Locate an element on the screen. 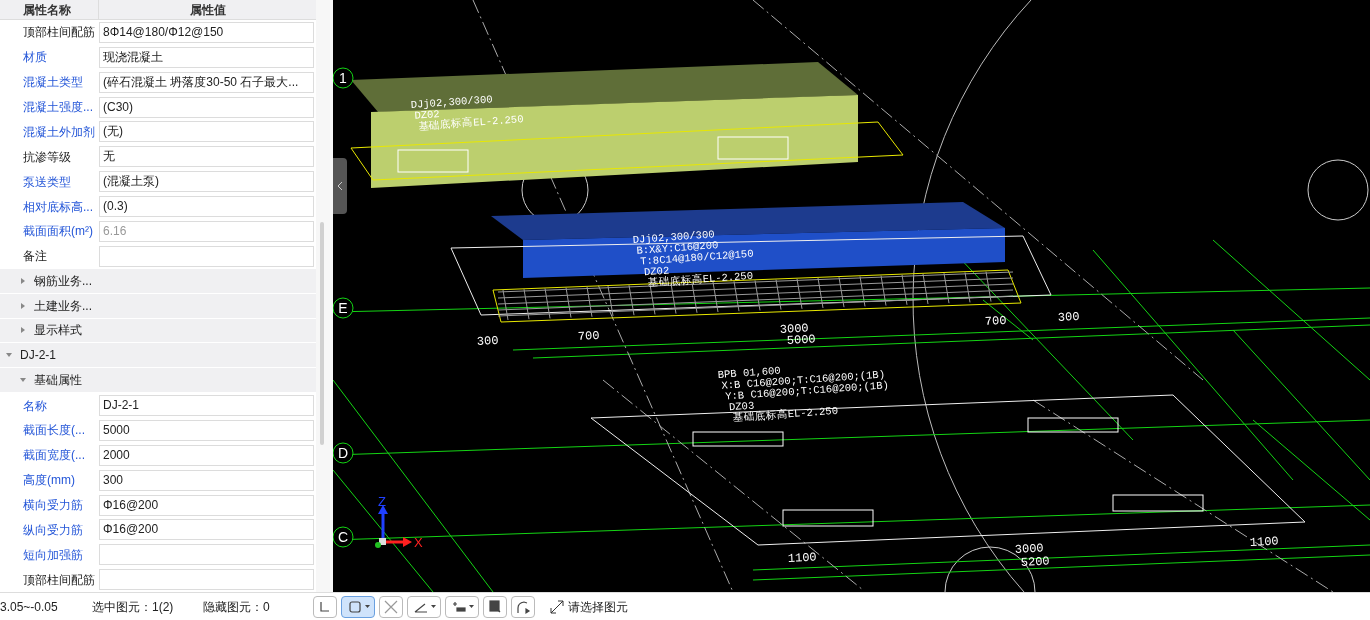 The height and width of the screenshot is (620, 1370). rectangle-icon is located at coordinates (354, 606).